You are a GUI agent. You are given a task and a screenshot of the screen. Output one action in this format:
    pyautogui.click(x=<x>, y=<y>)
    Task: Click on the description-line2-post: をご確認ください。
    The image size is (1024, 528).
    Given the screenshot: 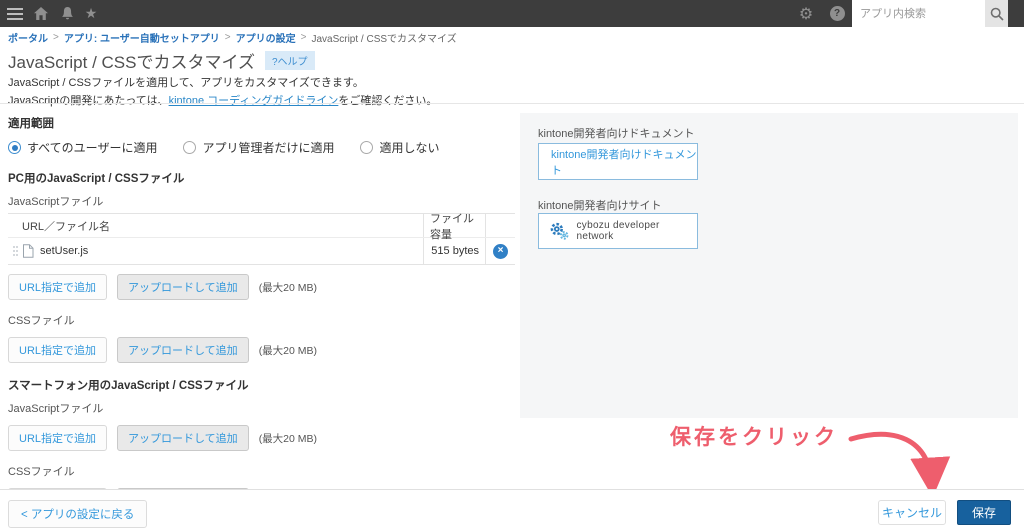 What is the action you would take?
    pyautogui.click(x=388, y=101)
    